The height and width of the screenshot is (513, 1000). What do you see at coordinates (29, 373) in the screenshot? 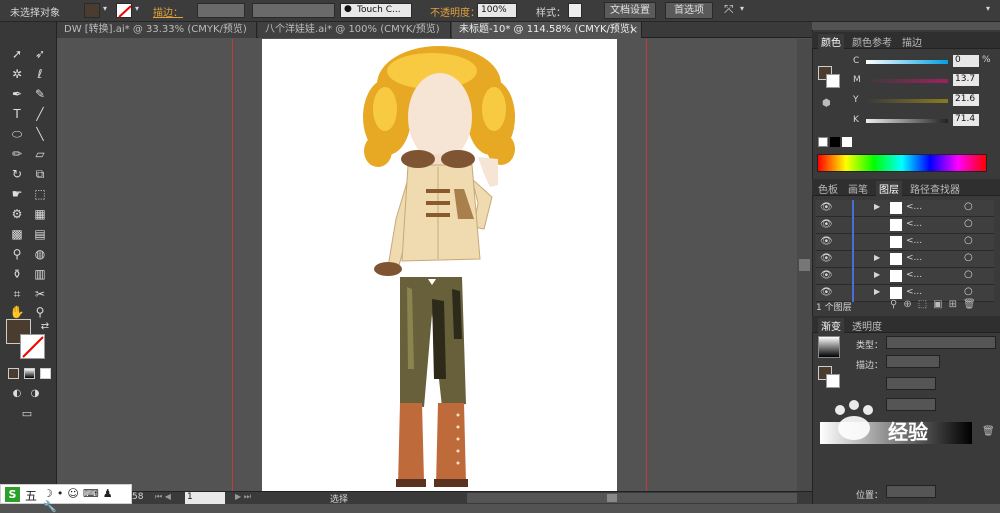
I see `gradient-mode-icon` at bounding box center [29, 373].